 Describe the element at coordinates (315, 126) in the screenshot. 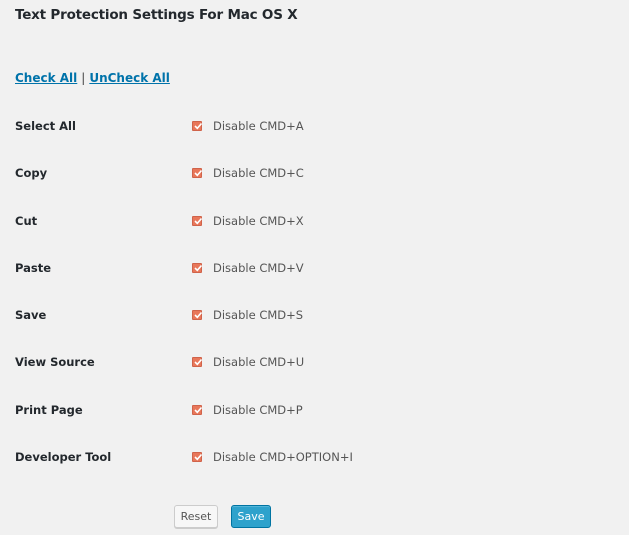

I see `setting-row-select-all: Select All Disable CMD+A` at that location.